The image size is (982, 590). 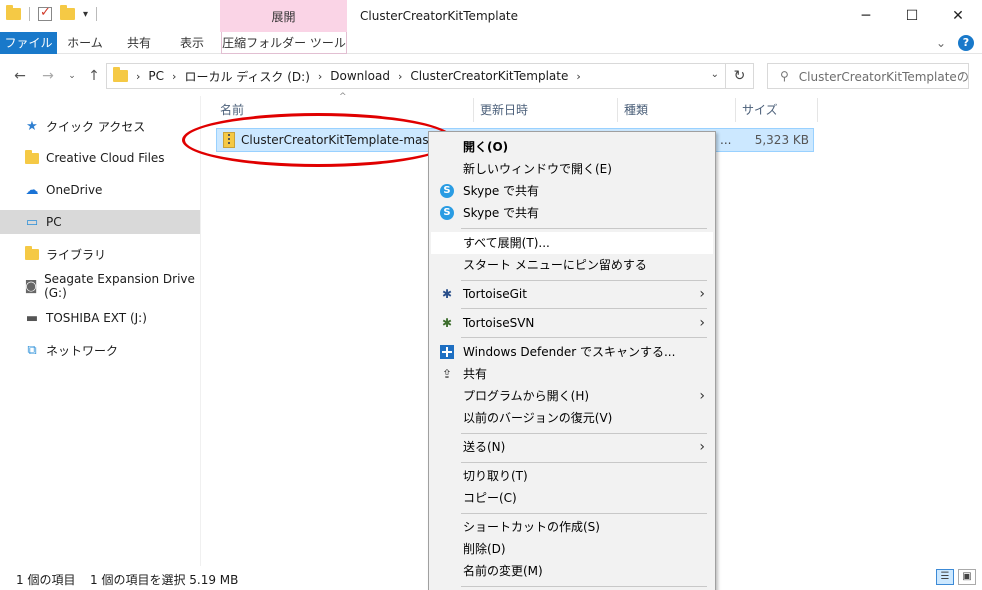 I want to click on menu-item-cut: 切り取り(T), so click(x=572, y=476).